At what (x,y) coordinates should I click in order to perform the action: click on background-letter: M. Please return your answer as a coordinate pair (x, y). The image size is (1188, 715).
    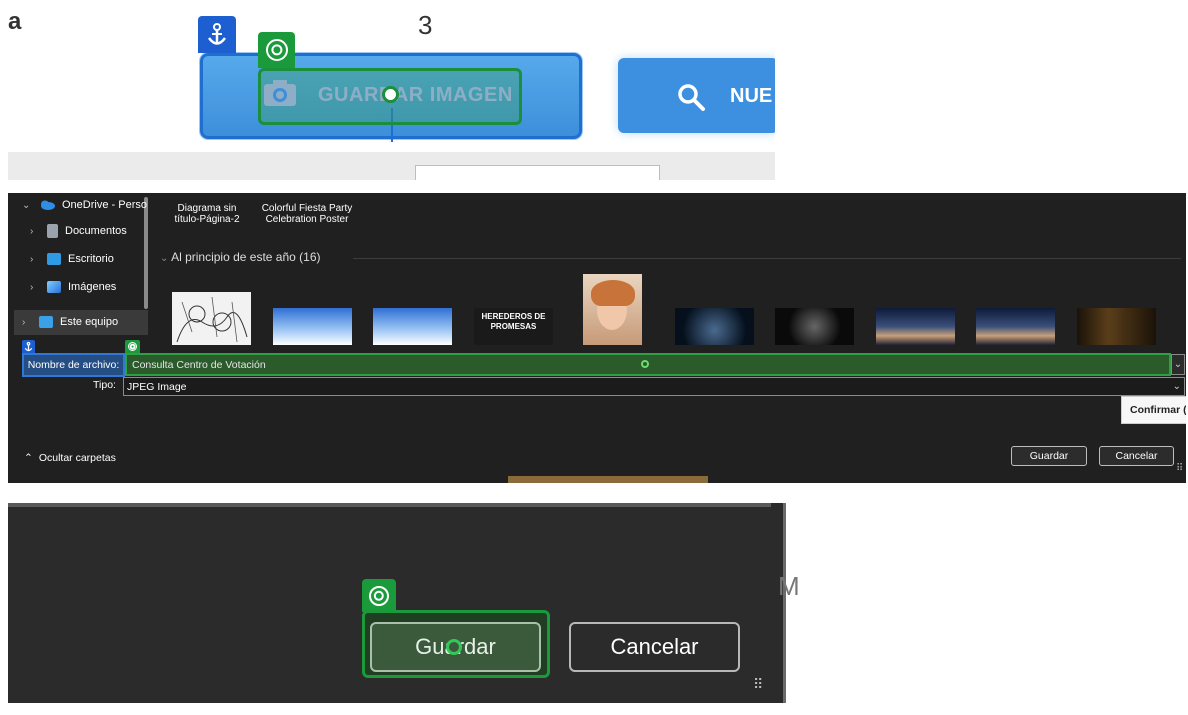
    Looking at the image, I should click on (788, 586).